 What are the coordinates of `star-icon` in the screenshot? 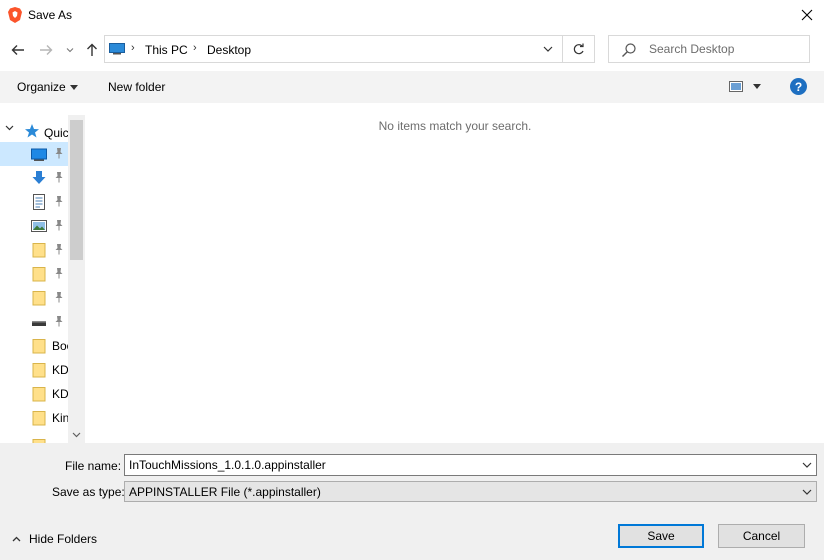 It's located at (32, 131).